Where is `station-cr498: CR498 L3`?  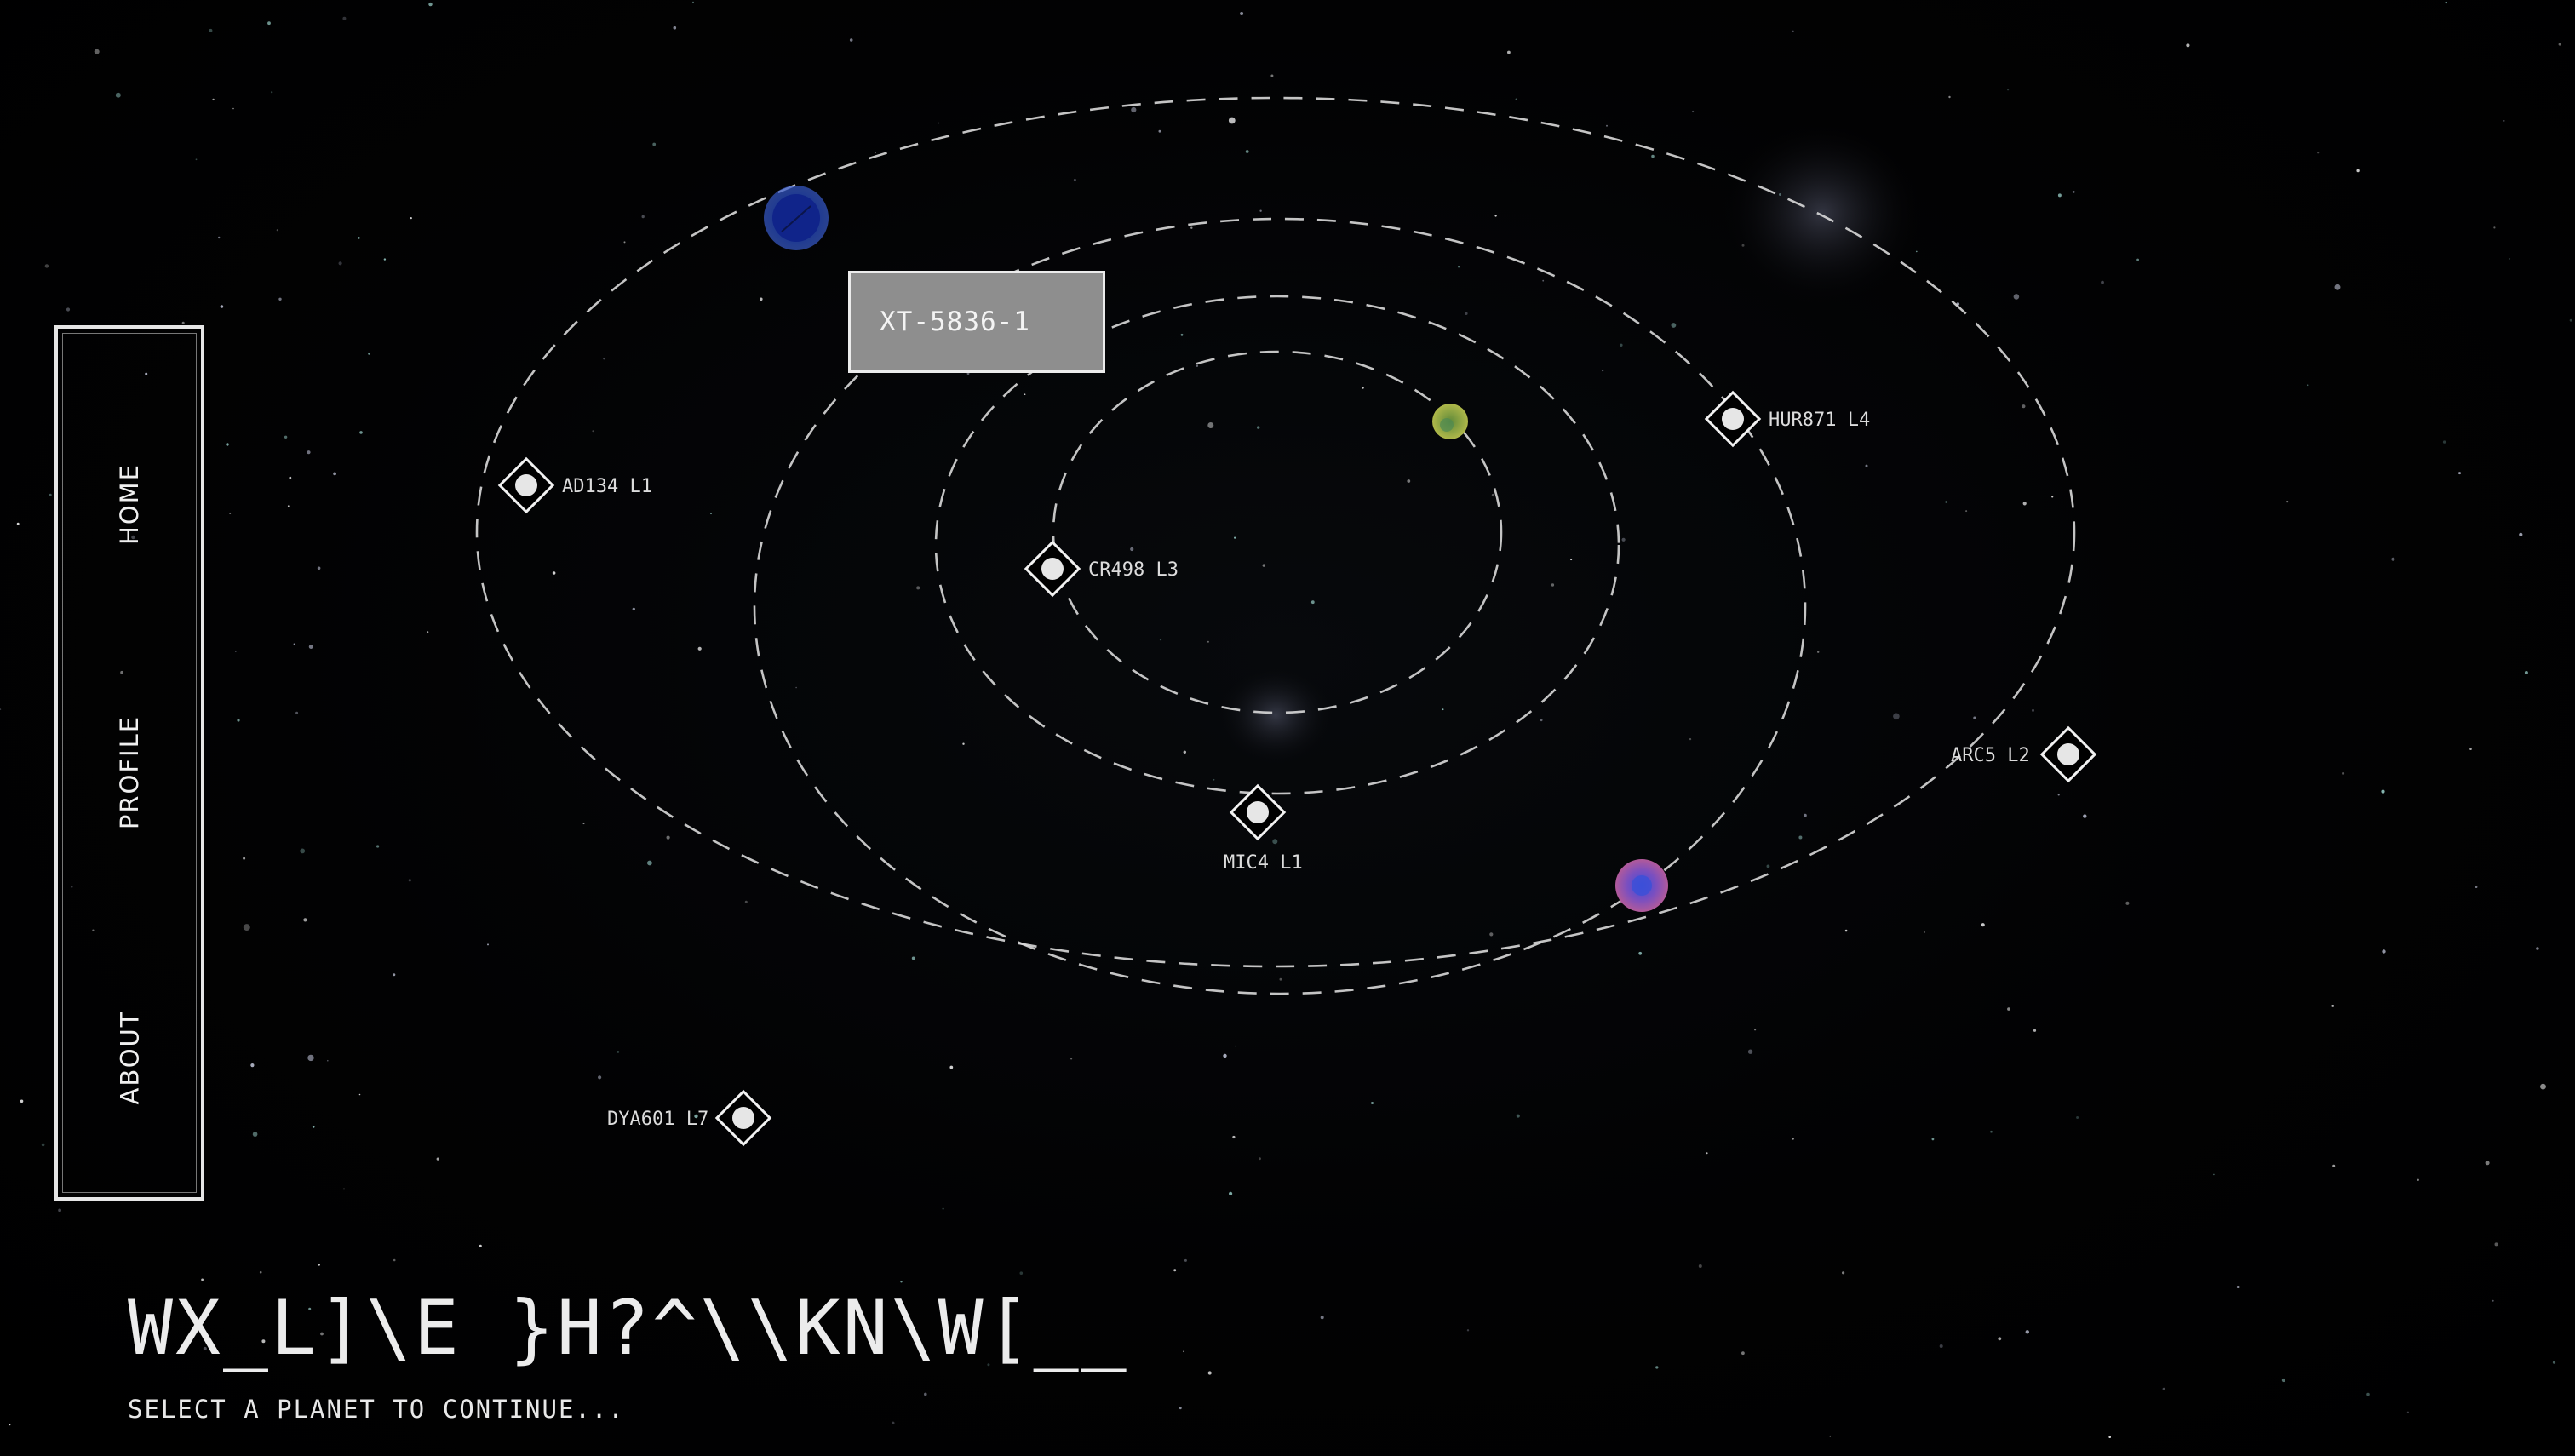
station-cr498: CR498 L3 is located at coordinates (1101, 569).